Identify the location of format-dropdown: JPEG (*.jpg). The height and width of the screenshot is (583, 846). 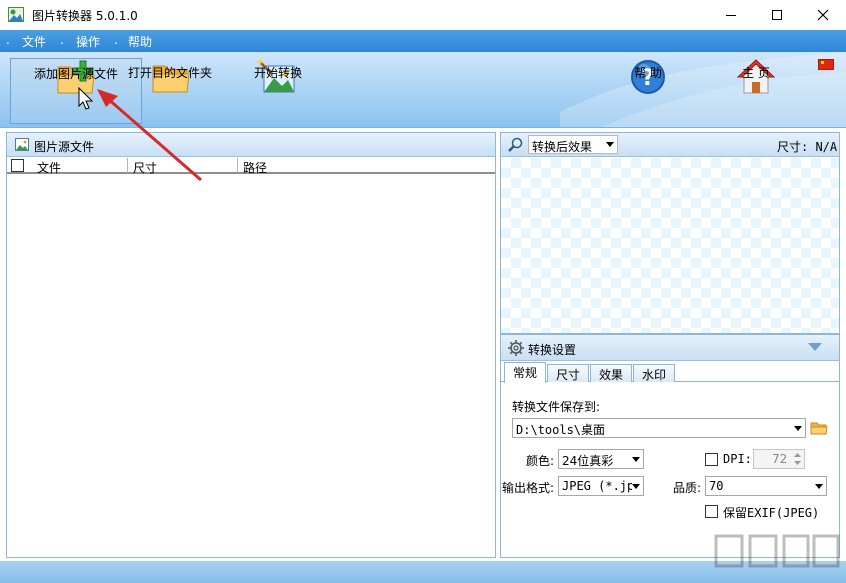
(601, 486).